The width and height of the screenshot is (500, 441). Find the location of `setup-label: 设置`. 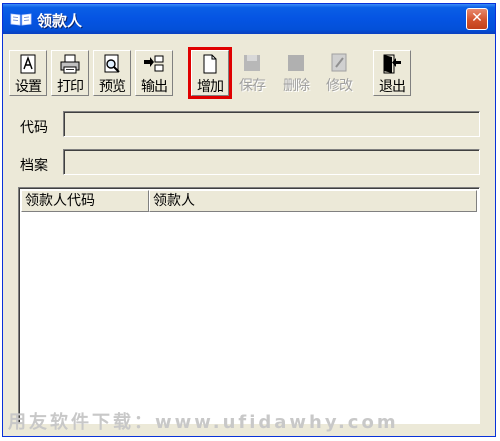

setup-label: 设置 is located at coordinates (28, 87).